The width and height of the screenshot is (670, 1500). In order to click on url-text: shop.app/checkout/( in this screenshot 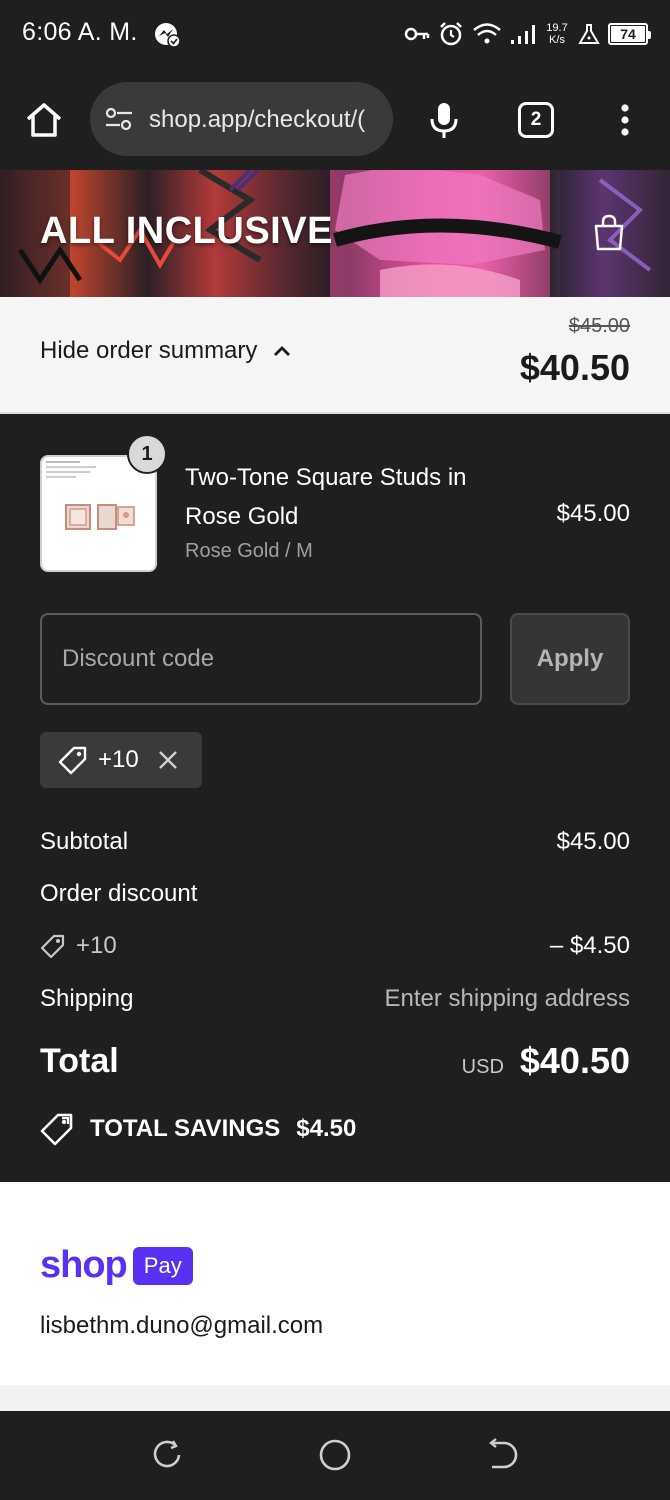, I will do `click(257, 120)`.